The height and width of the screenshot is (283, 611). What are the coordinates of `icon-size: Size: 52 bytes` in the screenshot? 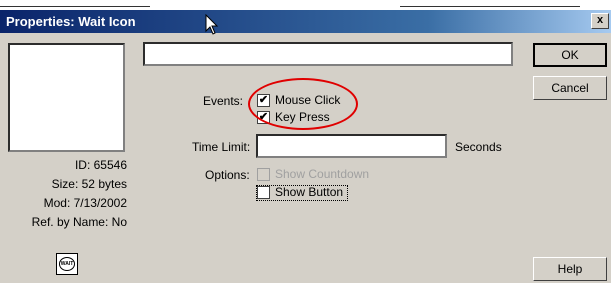 It's located at (89, 184).